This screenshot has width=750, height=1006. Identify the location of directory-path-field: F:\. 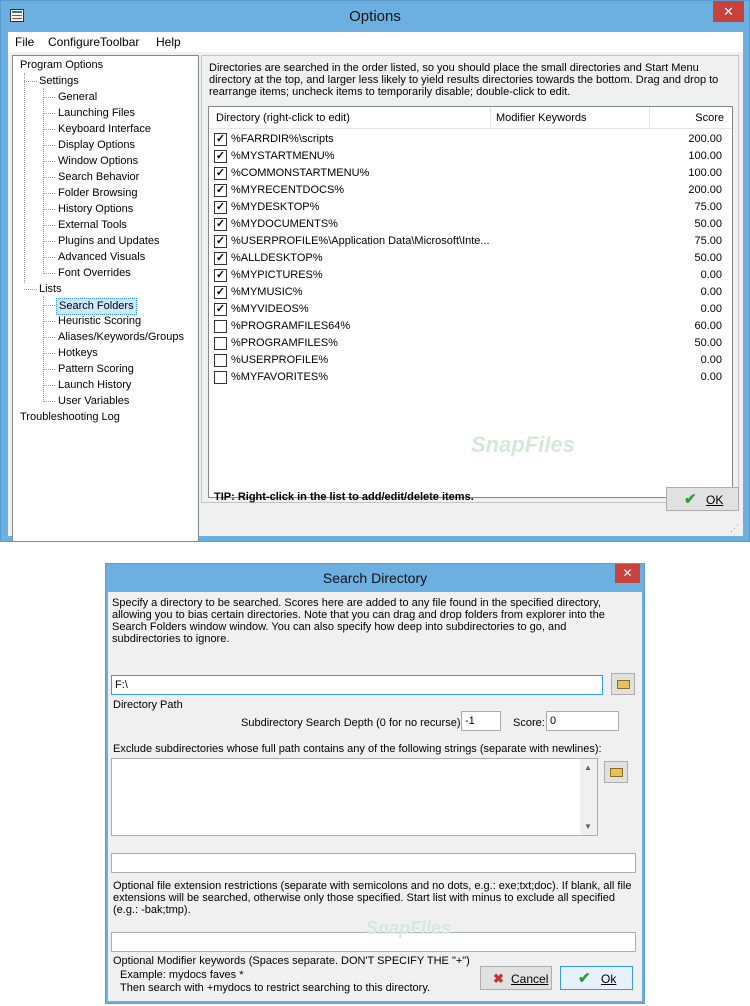
(357, 685).